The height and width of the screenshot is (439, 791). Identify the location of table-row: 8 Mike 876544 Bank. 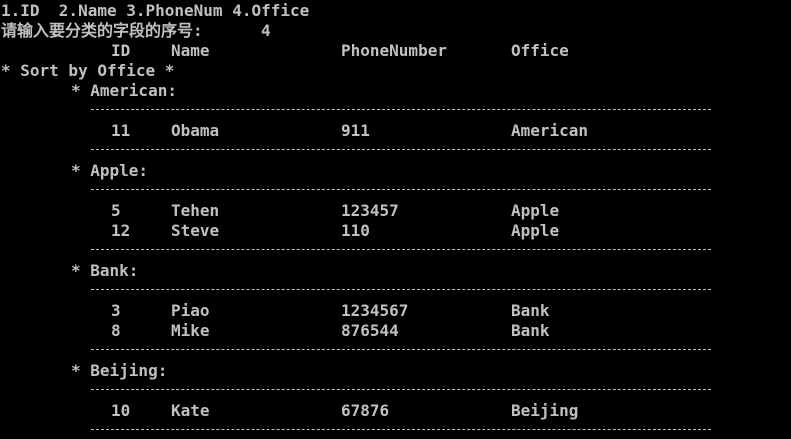
(275, 331).